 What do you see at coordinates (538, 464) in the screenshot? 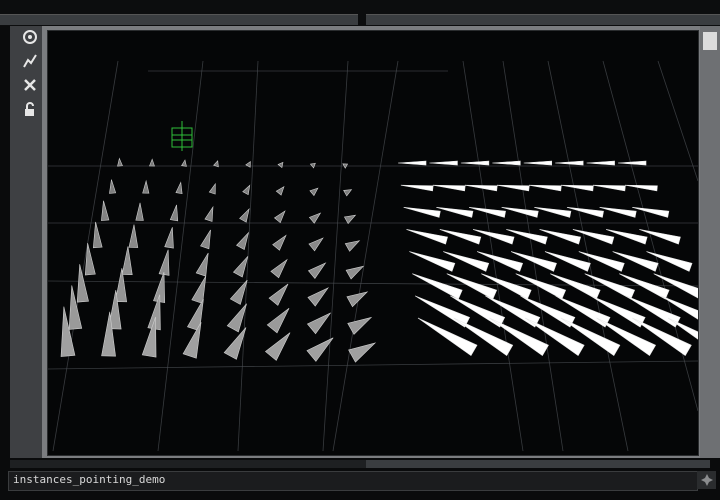
I see `bottom-pane-divider` at bounding box center [538, 464].